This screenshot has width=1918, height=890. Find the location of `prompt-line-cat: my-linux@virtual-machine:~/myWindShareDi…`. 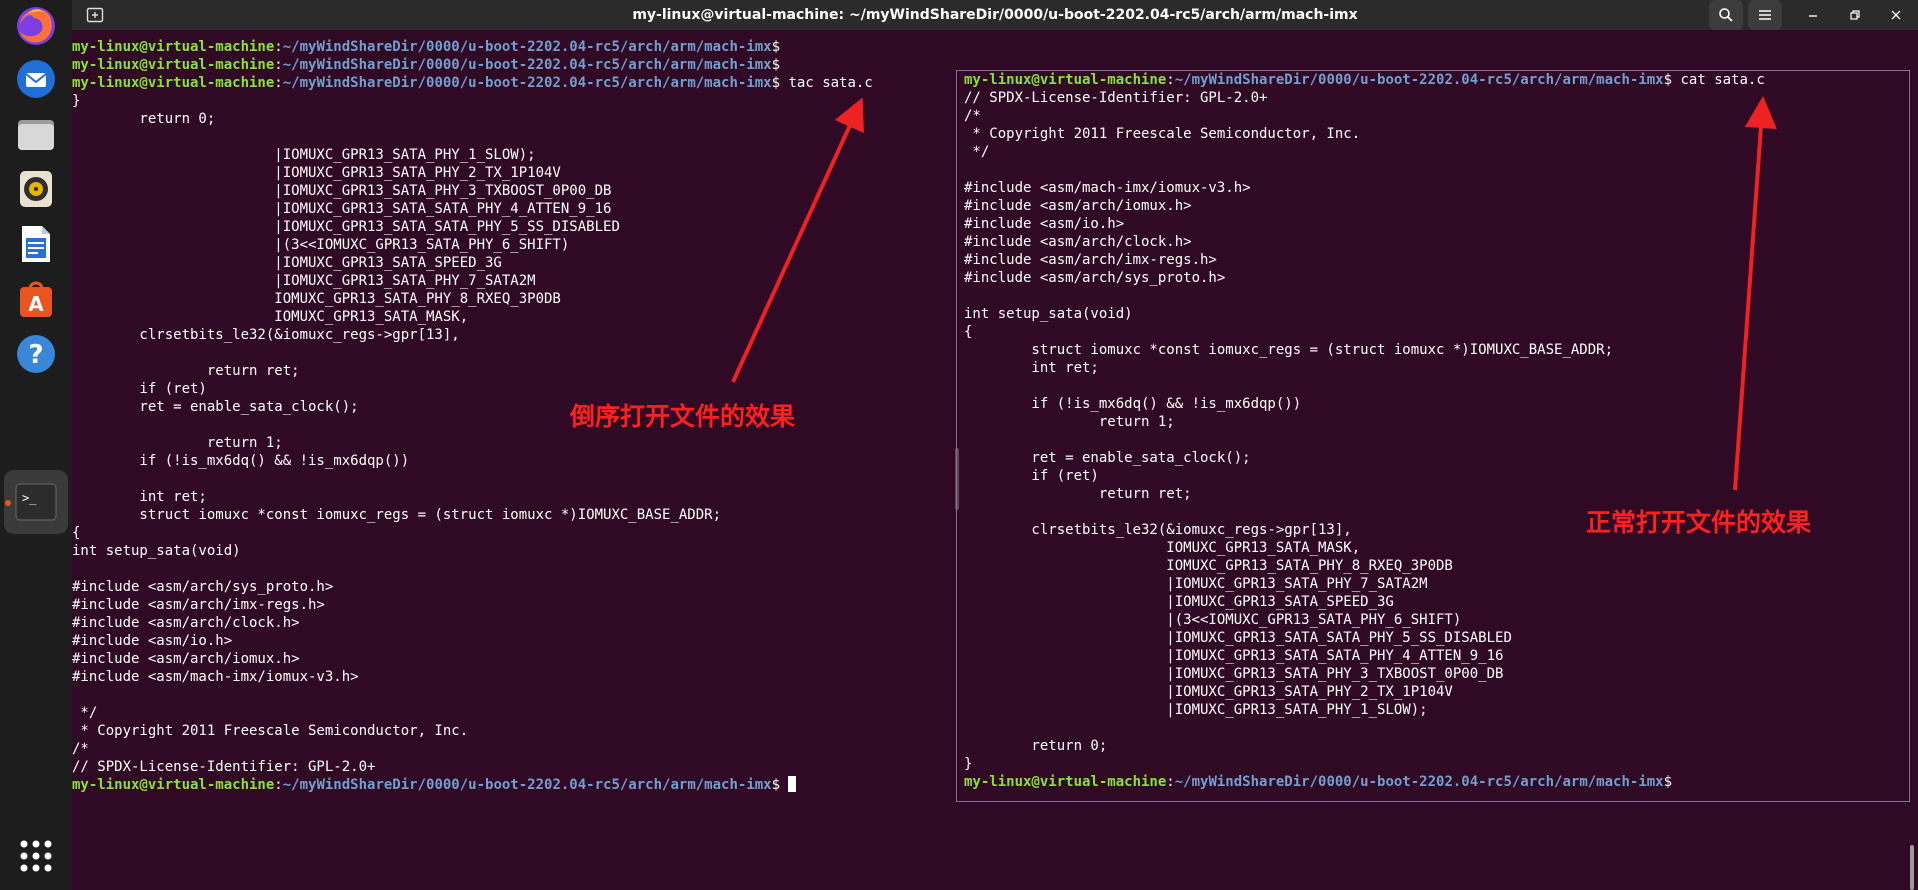

prompt-line-cat: my-linux@virtual-machine:~/myWindShareDi… is located at coordinates (1364, 80).